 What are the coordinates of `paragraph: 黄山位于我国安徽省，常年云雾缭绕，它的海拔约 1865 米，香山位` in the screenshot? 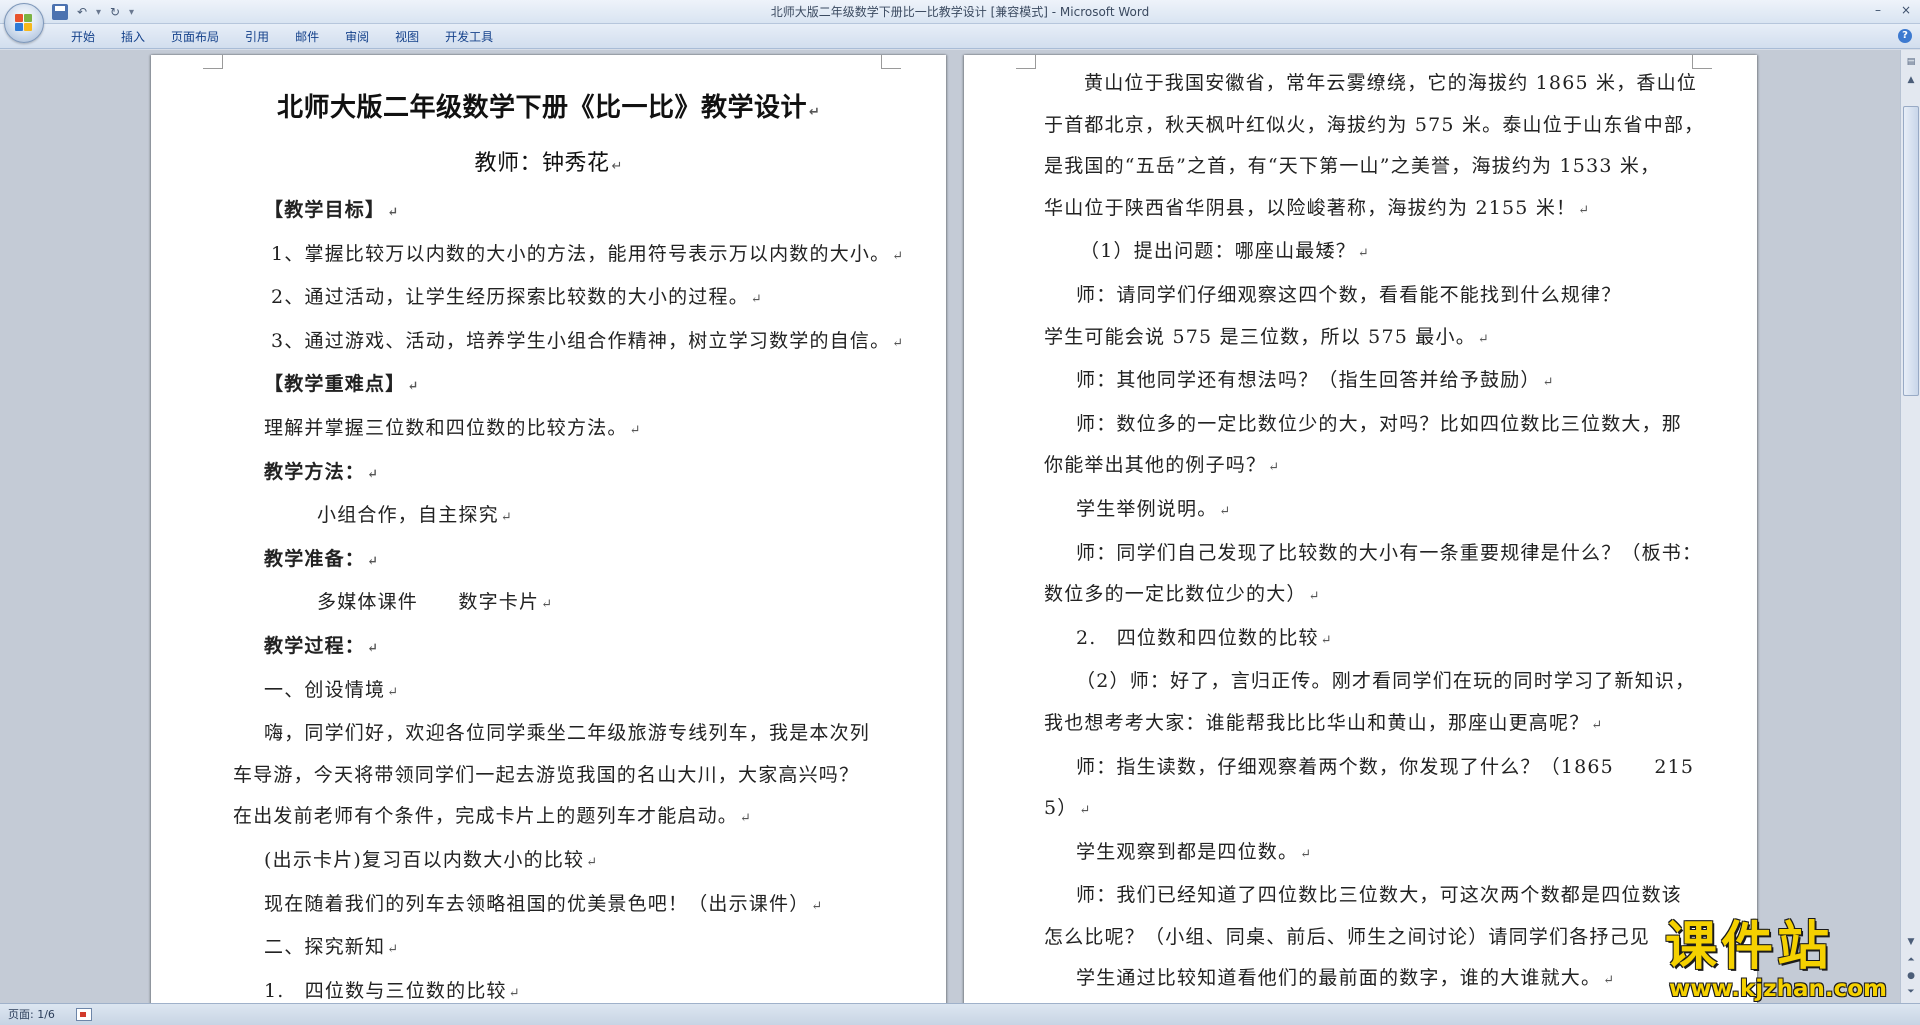 It's located at (1391, 83).